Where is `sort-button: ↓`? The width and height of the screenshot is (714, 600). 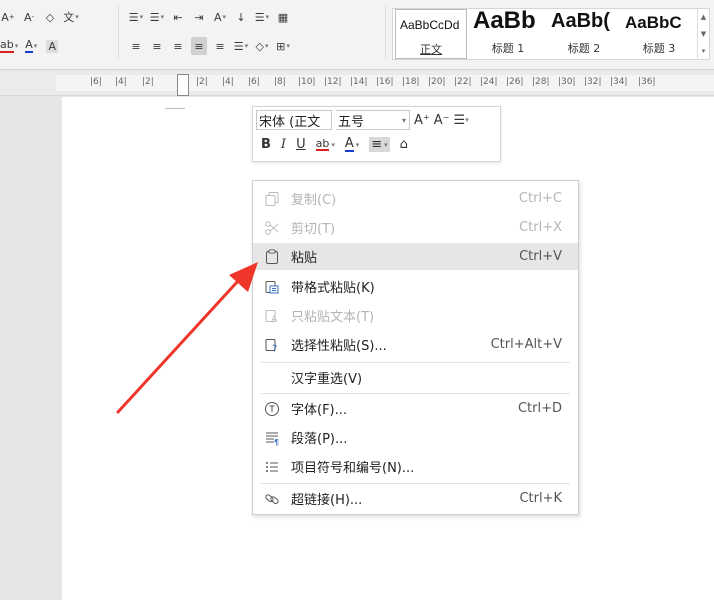 sort-button: ↓ is located at coordinates (241, 17).